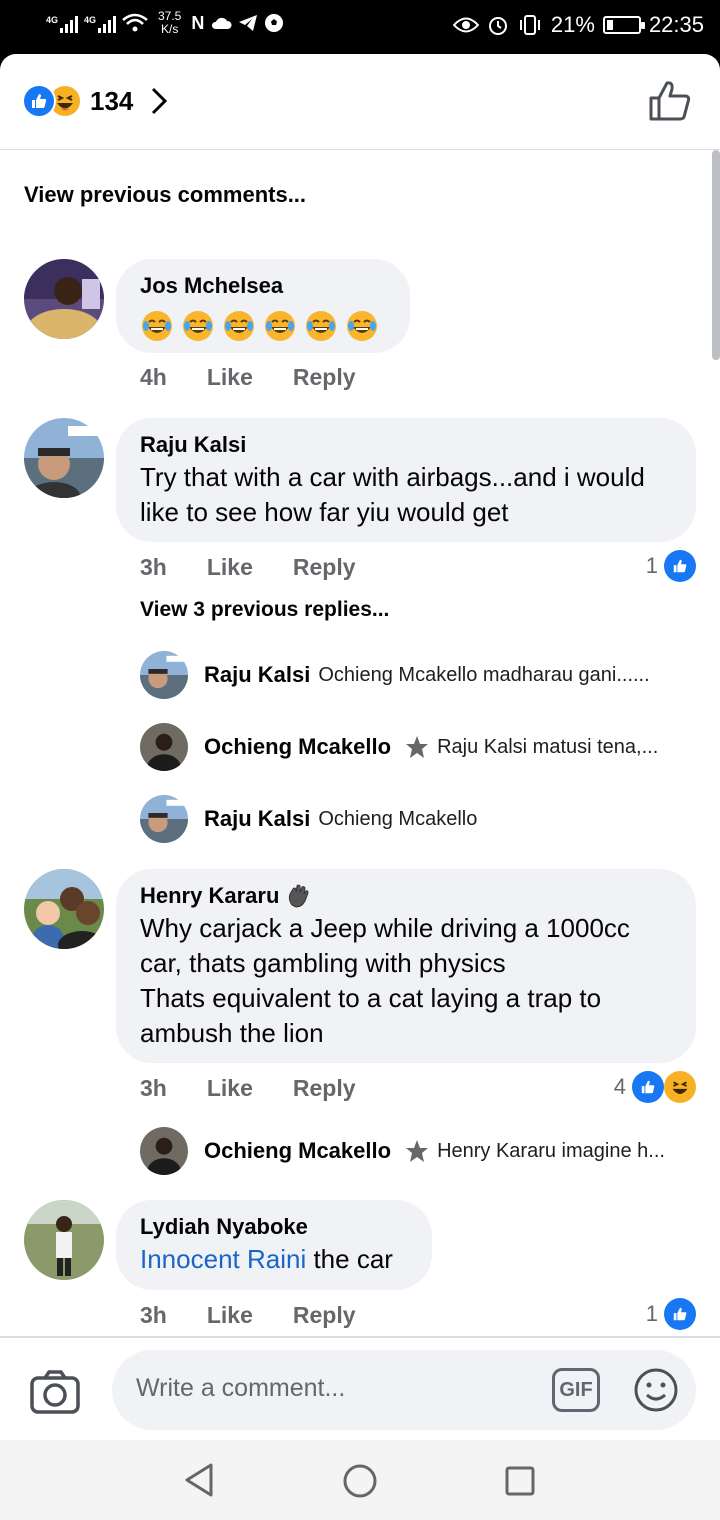  Describe the element at coordinates (497, 26) in the screenshot. I see `alarm-icon` at that location.